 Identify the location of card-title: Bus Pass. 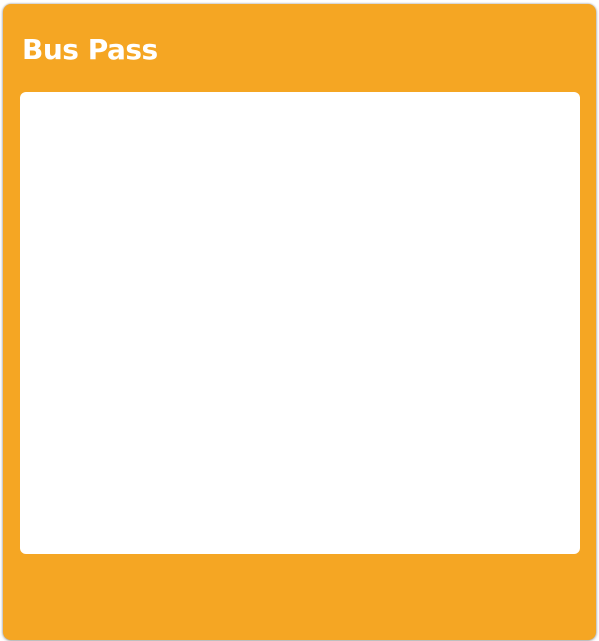
(90, 49).